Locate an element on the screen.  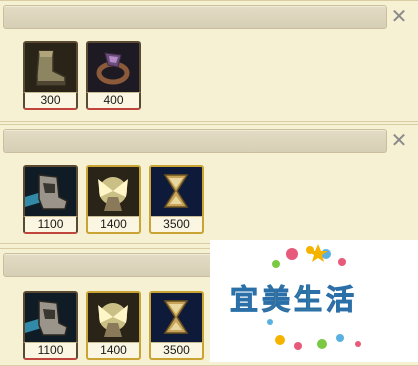
item-price: 300 is located at coordinates (50, 101).